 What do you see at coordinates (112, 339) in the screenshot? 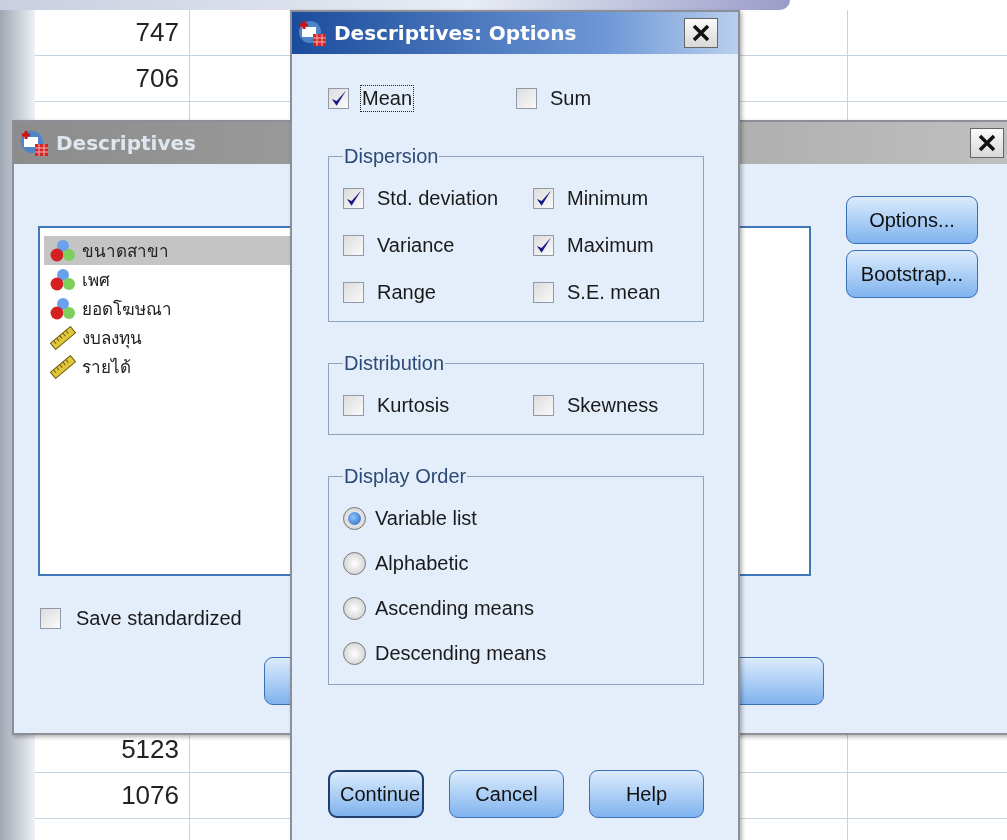
I see `variable-name: งบลงทุน` at bounding box center [112, 339].